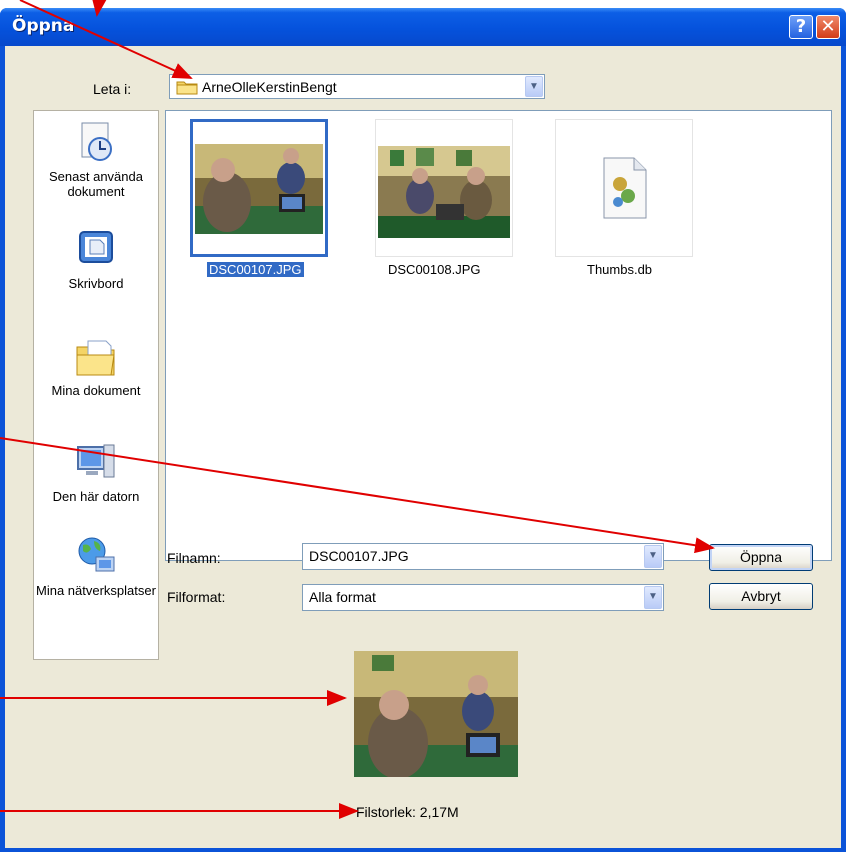 The image size is (848, 853). I want to click on place-network: Mina nätverksplatser, so click(96, 566).